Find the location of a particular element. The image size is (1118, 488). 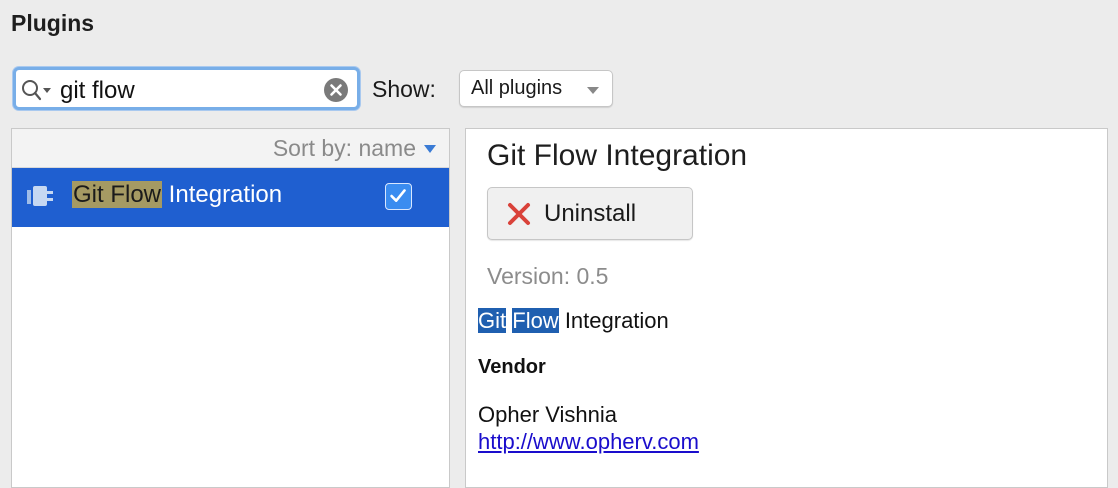

uninstall-button: Uninstall is located at coordinates (590, 213).